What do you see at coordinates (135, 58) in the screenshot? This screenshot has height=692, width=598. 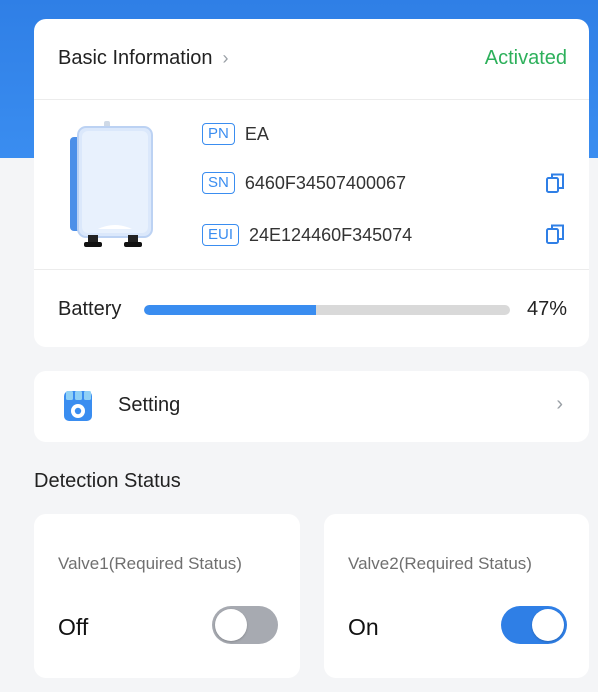 I see `basic-information-label: Basic Information` at bounding box center [135, 58].